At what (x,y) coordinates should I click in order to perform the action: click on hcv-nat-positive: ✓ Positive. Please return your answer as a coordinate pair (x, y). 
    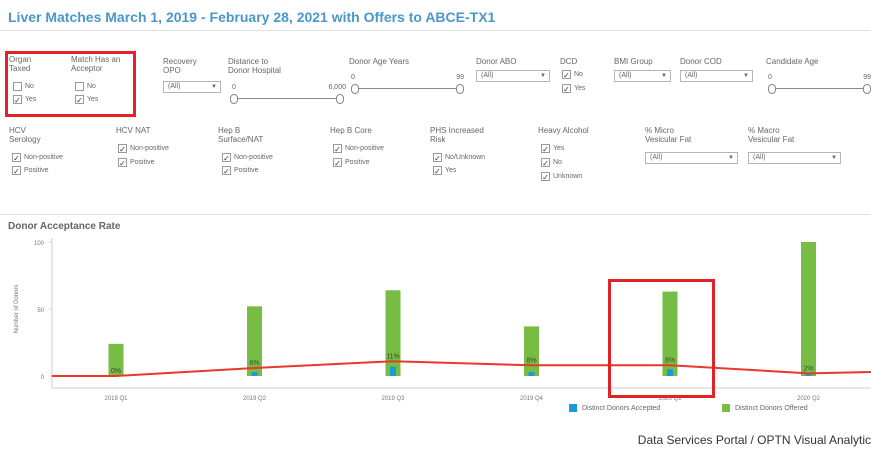
    Looking at the image, I should click on (136, 163).